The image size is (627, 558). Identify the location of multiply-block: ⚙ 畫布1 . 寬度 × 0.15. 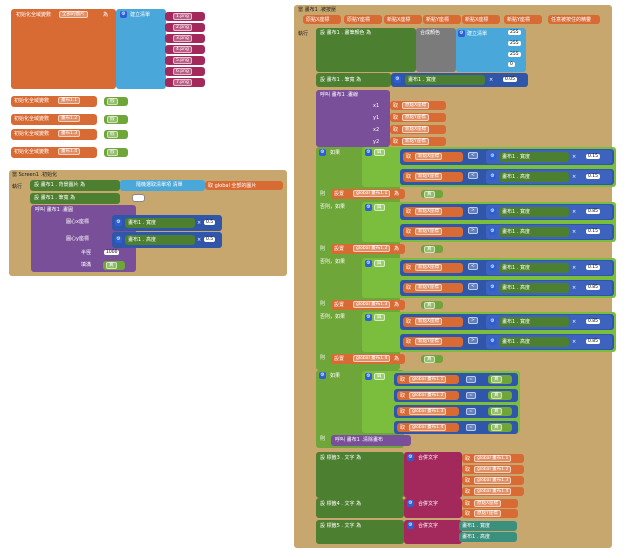
(549, 157).